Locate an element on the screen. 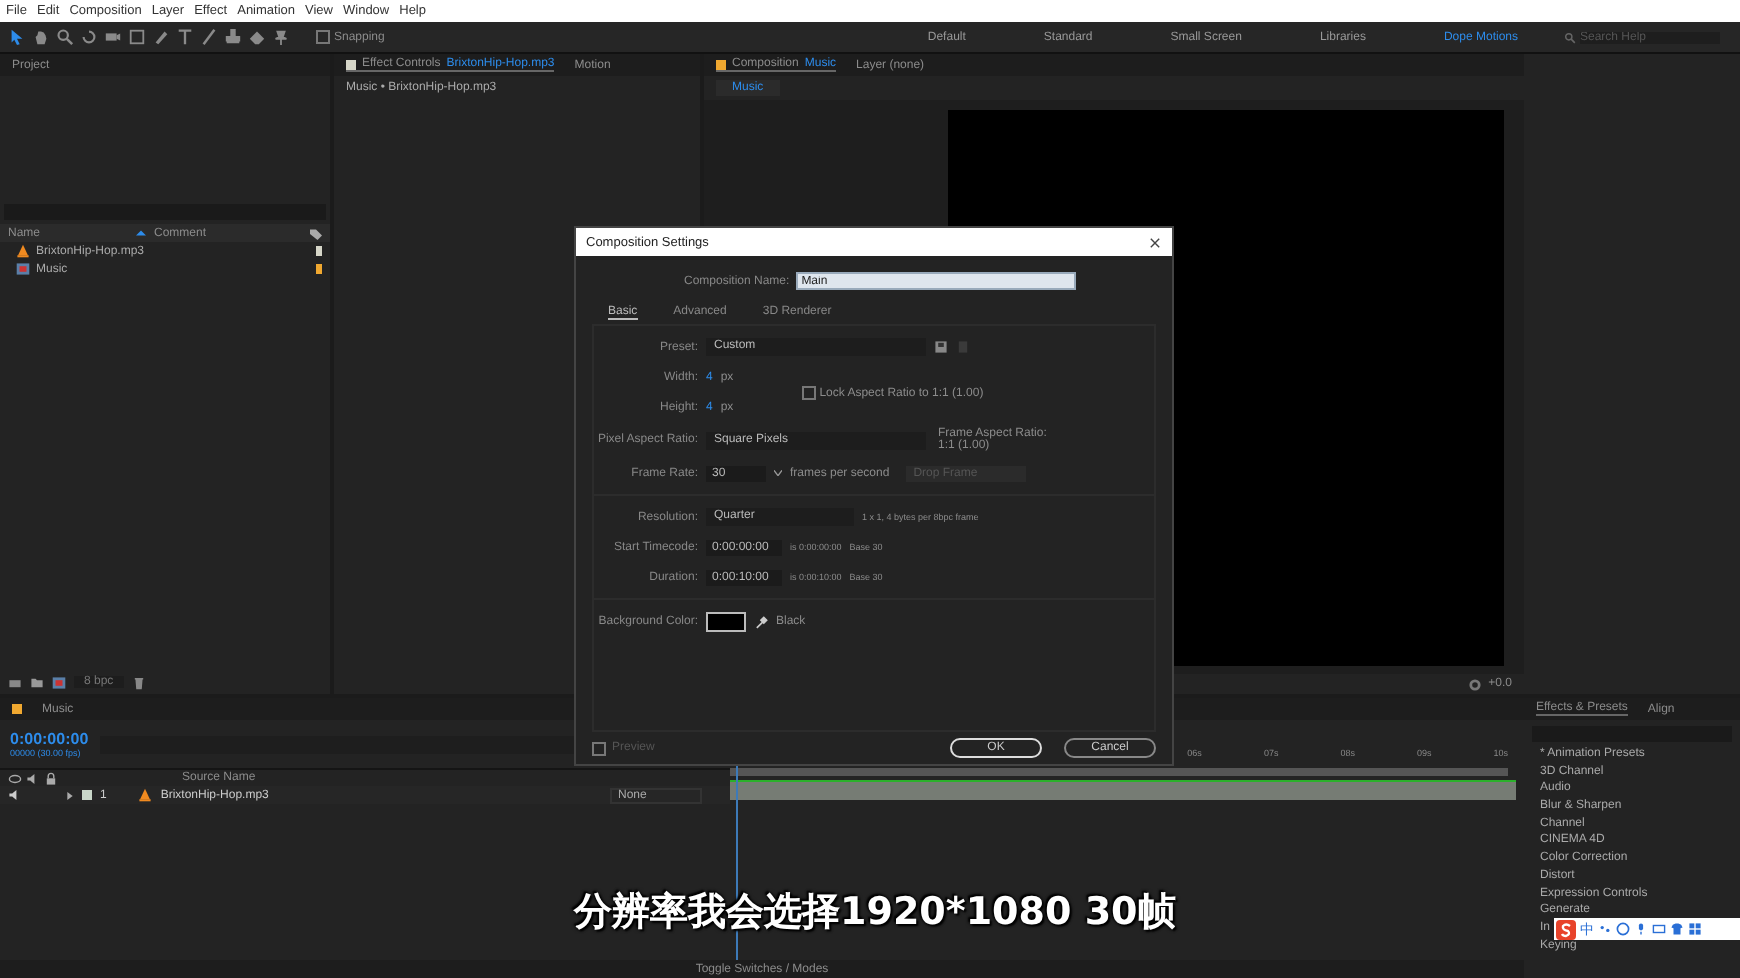 The height and width of the screenshot is (978, 1740). rotate-icon is located at coordinates (89, 37).